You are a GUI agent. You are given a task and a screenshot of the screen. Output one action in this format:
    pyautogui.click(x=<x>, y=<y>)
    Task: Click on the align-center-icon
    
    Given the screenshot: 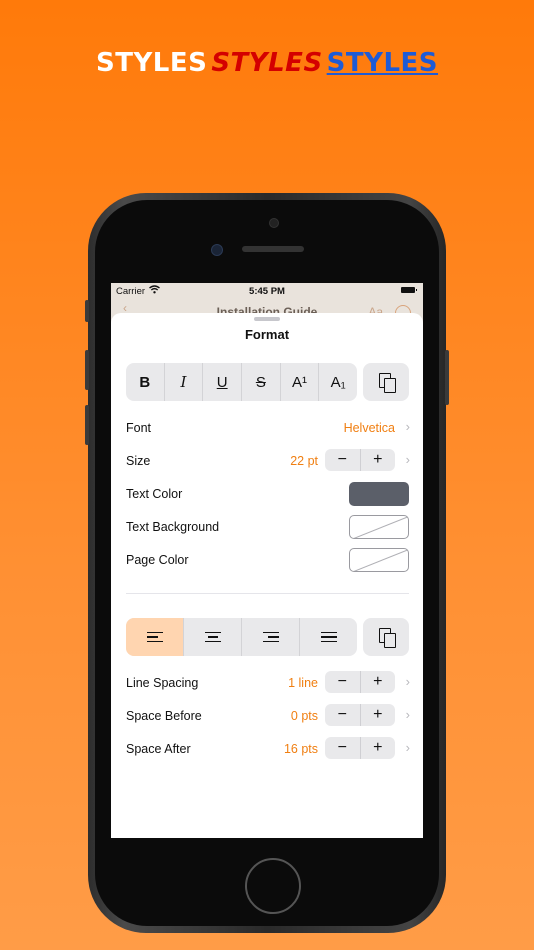 What is the action you would take?
    pyautogui.click(x=212, y=637)
    